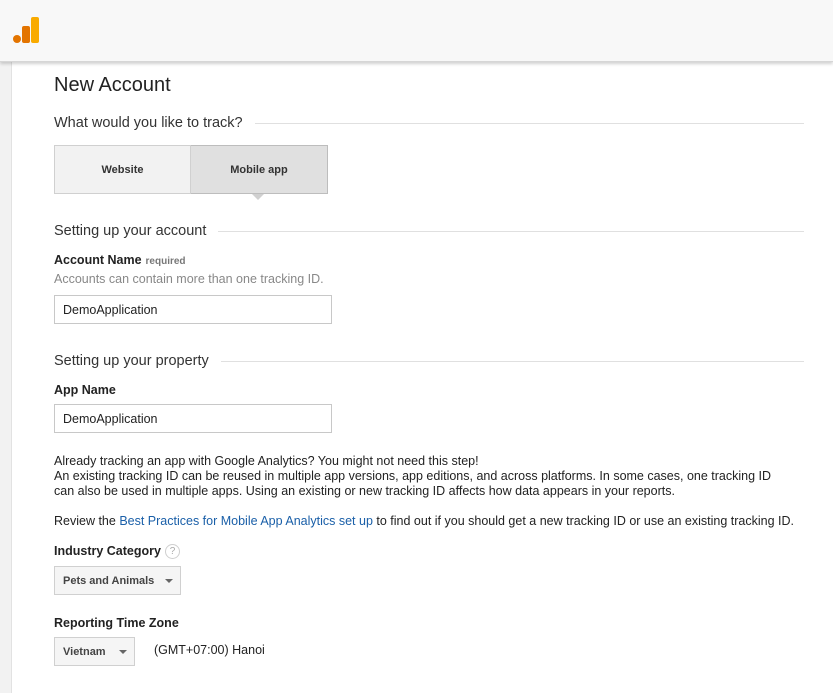 This screenshot has height=693, width=833. I want to click on account-section-header: Setting up your account, so click(429, 231).